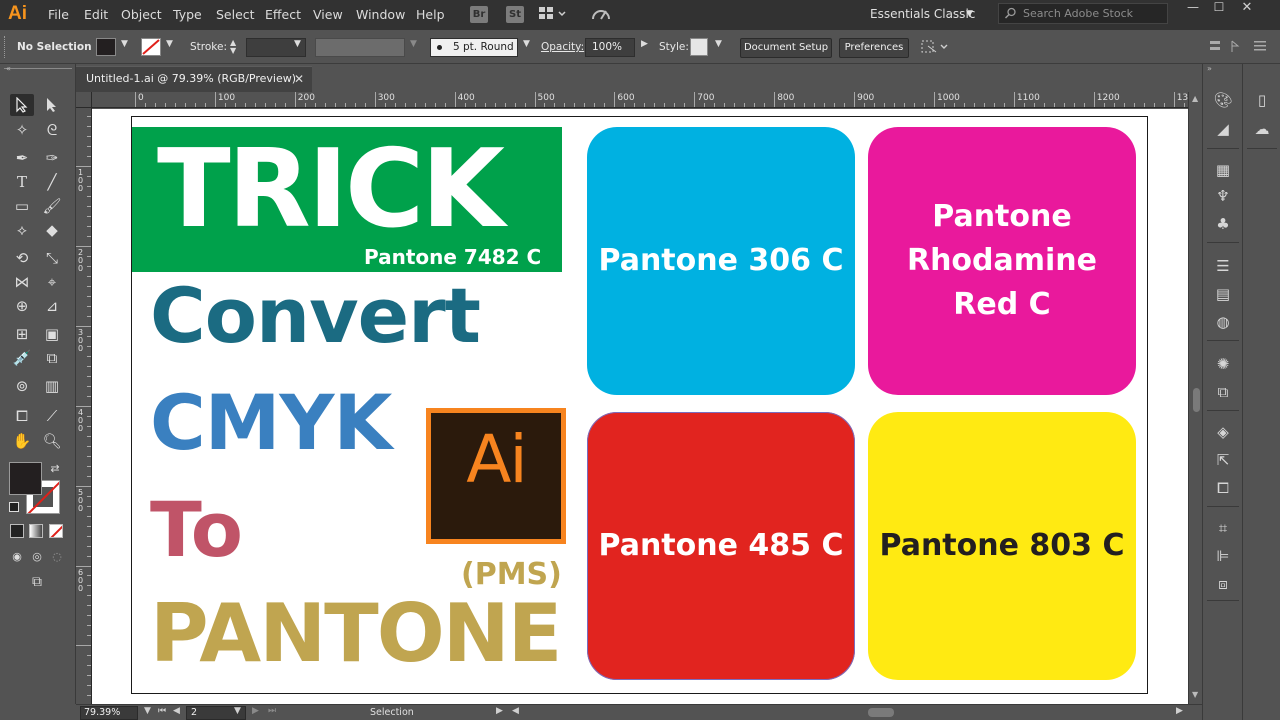 This screenshot has width=1280, height=720. What do you see at coordinates (874, 48) in the screenshot?
I see `preferences-button: Preferences` at bounding box center [874, 48].